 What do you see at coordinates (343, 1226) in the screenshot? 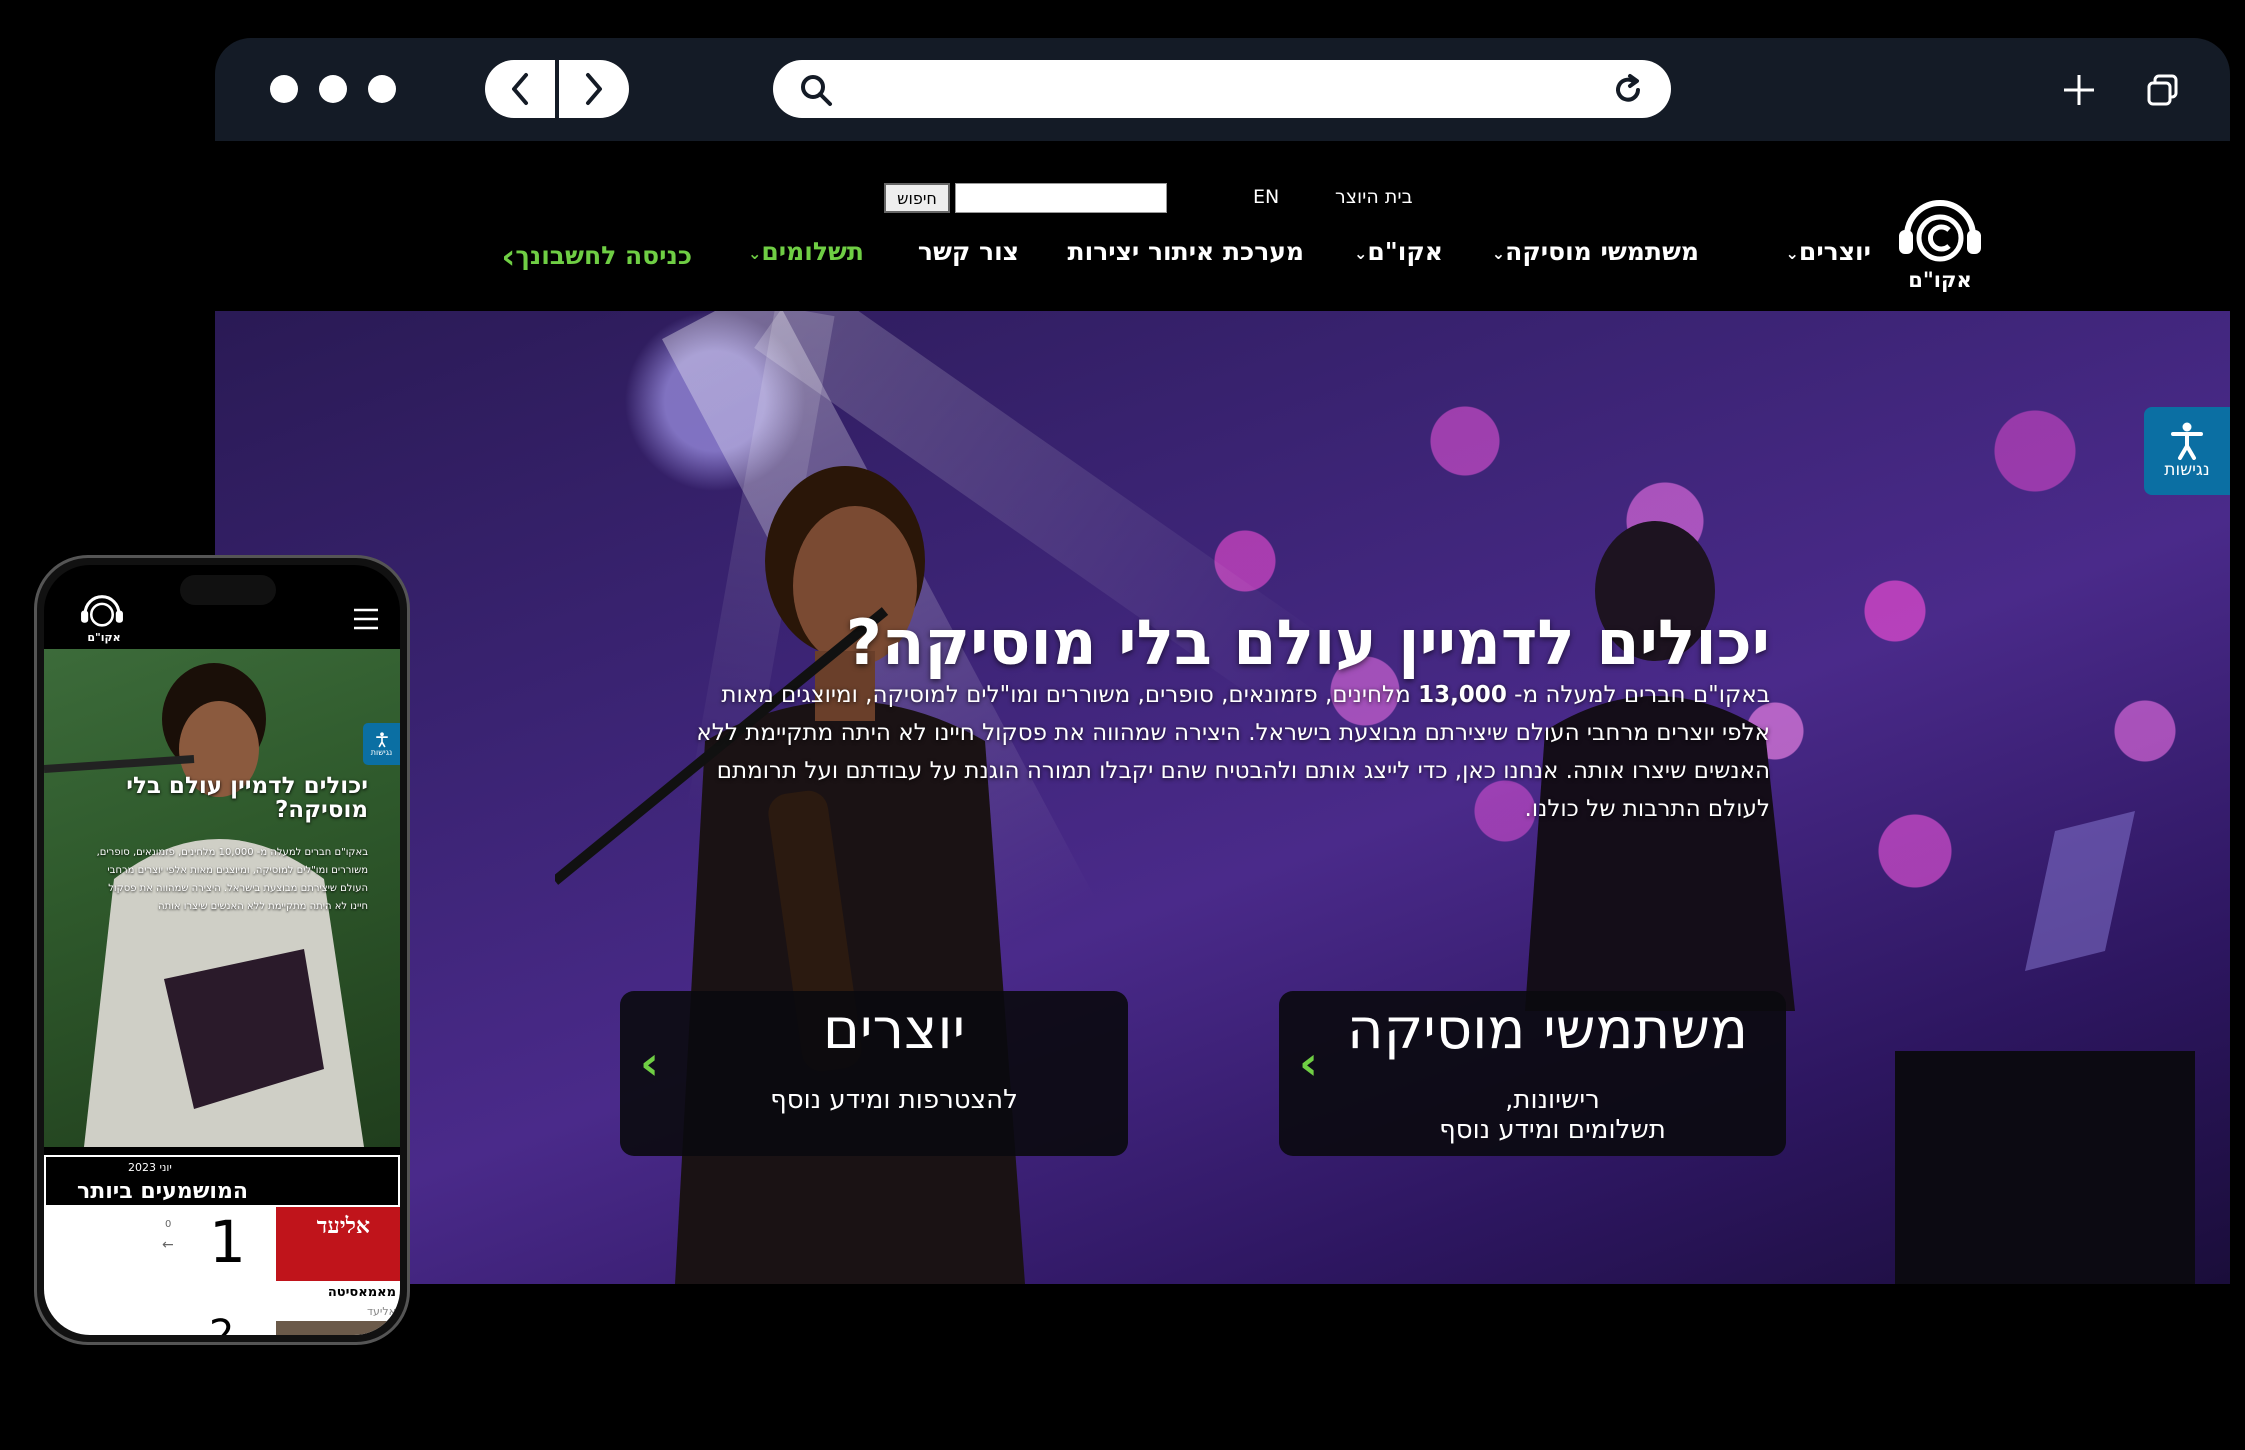
I see `album-art-text: אליעד` at bounding box center [343, 1226].